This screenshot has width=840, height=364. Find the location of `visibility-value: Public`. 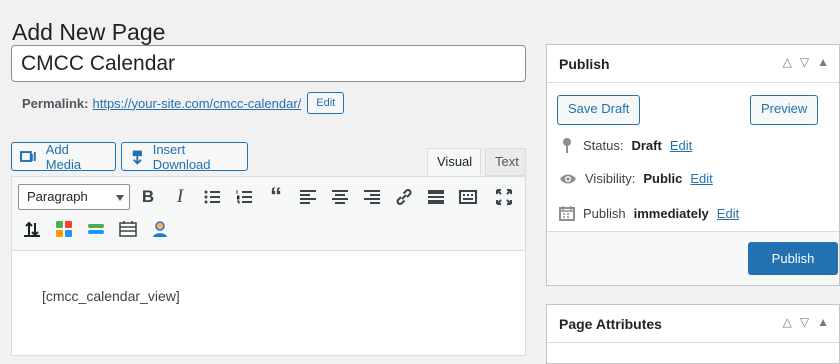

visibility-value: Public is located at coordinates (663, 178).